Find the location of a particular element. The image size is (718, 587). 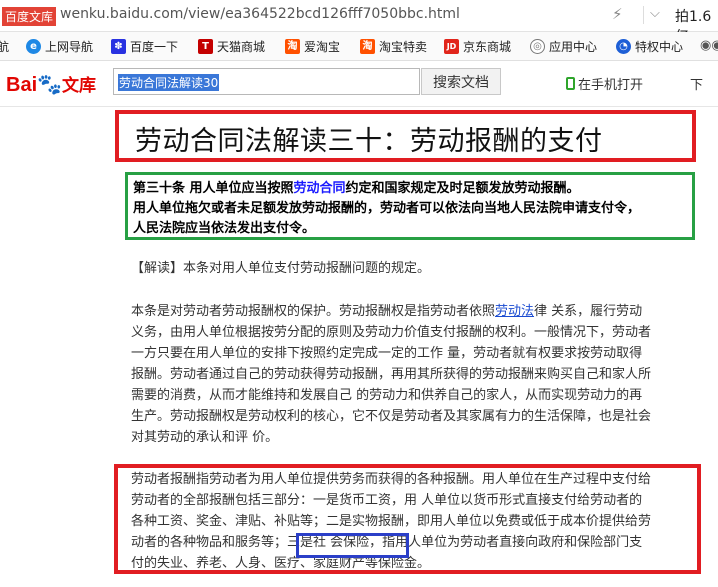

search-input: 劳动合同法解读30 is located at coordinates (266, 81).